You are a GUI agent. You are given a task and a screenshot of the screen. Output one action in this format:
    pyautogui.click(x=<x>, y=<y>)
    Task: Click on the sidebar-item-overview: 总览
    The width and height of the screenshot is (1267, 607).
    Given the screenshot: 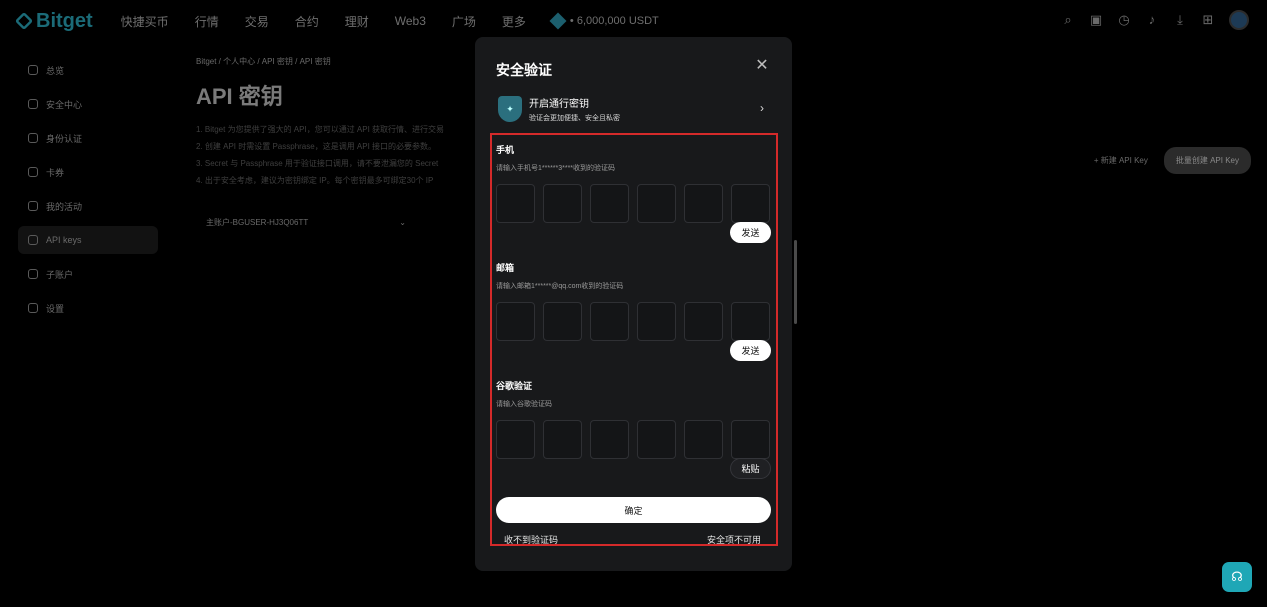 What is the action you would take?
    pyautogui.click(x=88, y=70)
    